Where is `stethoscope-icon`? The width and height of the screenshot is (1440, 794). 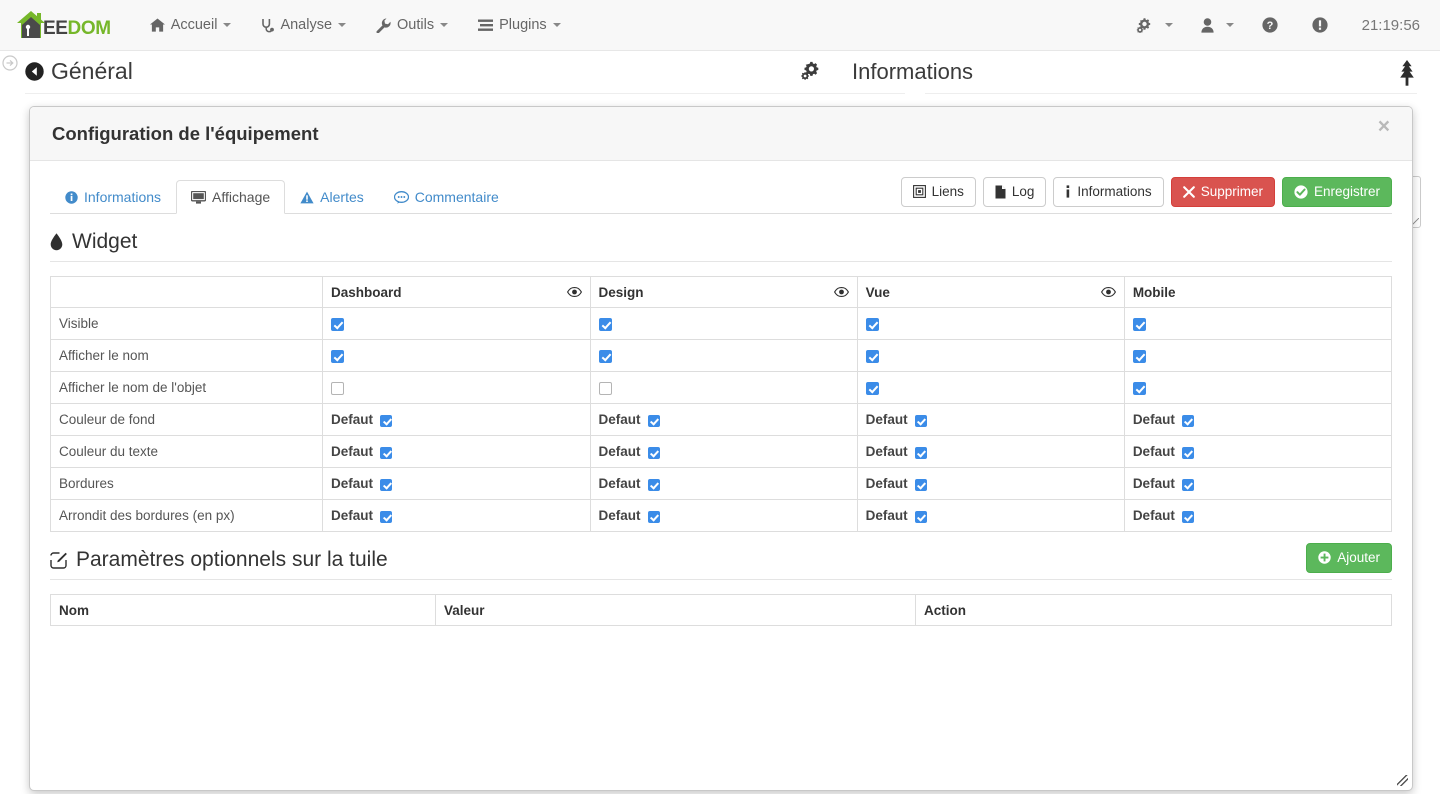
stethoscope-icon is located at coordinates (268, 25).